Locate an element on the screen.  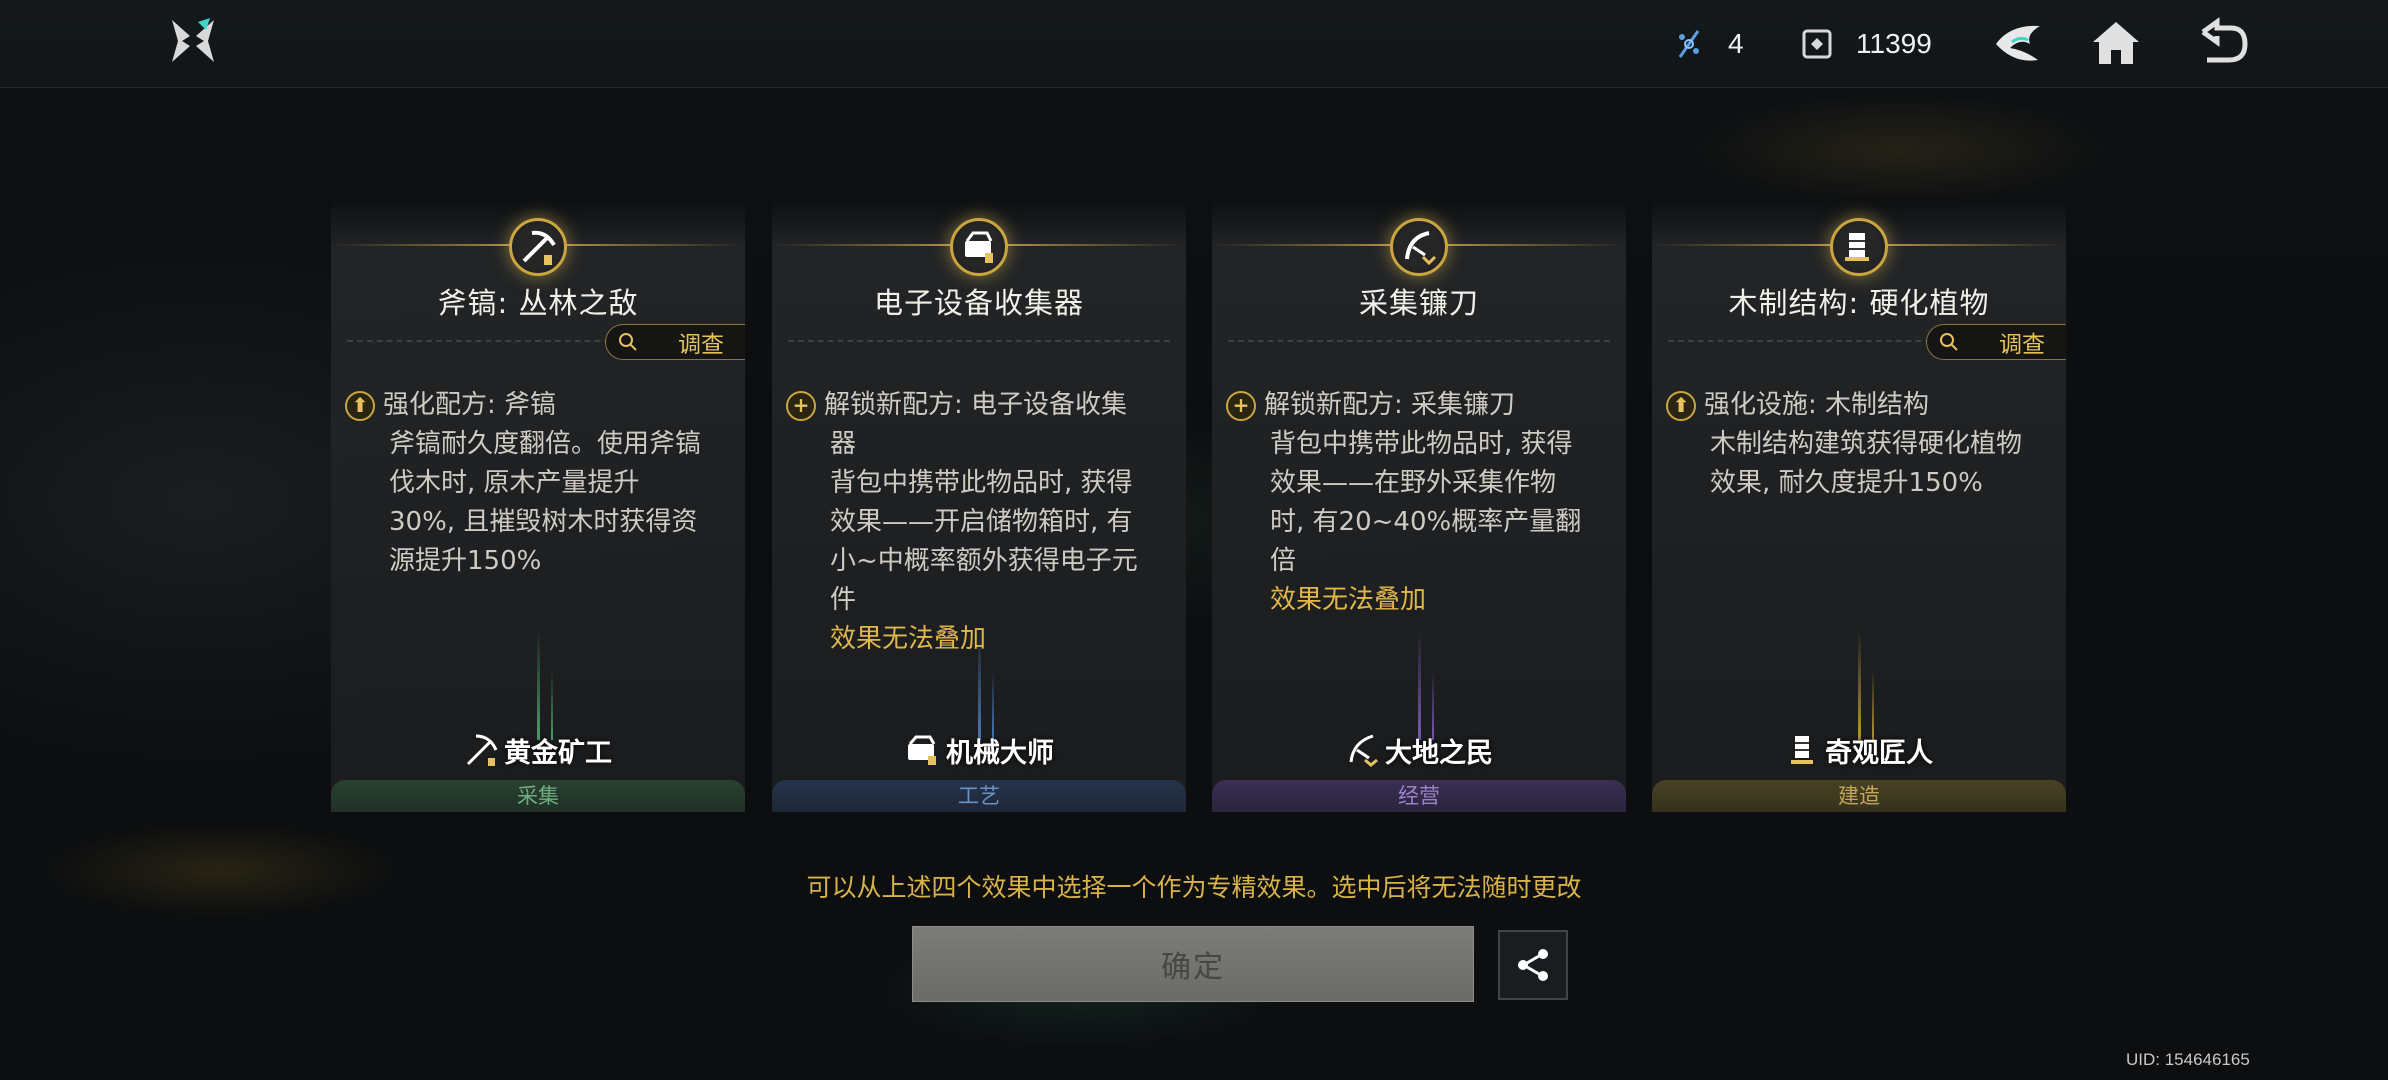
effect-line: 效果——开启储物箱时, 有 is located at coordinates (981, 522).